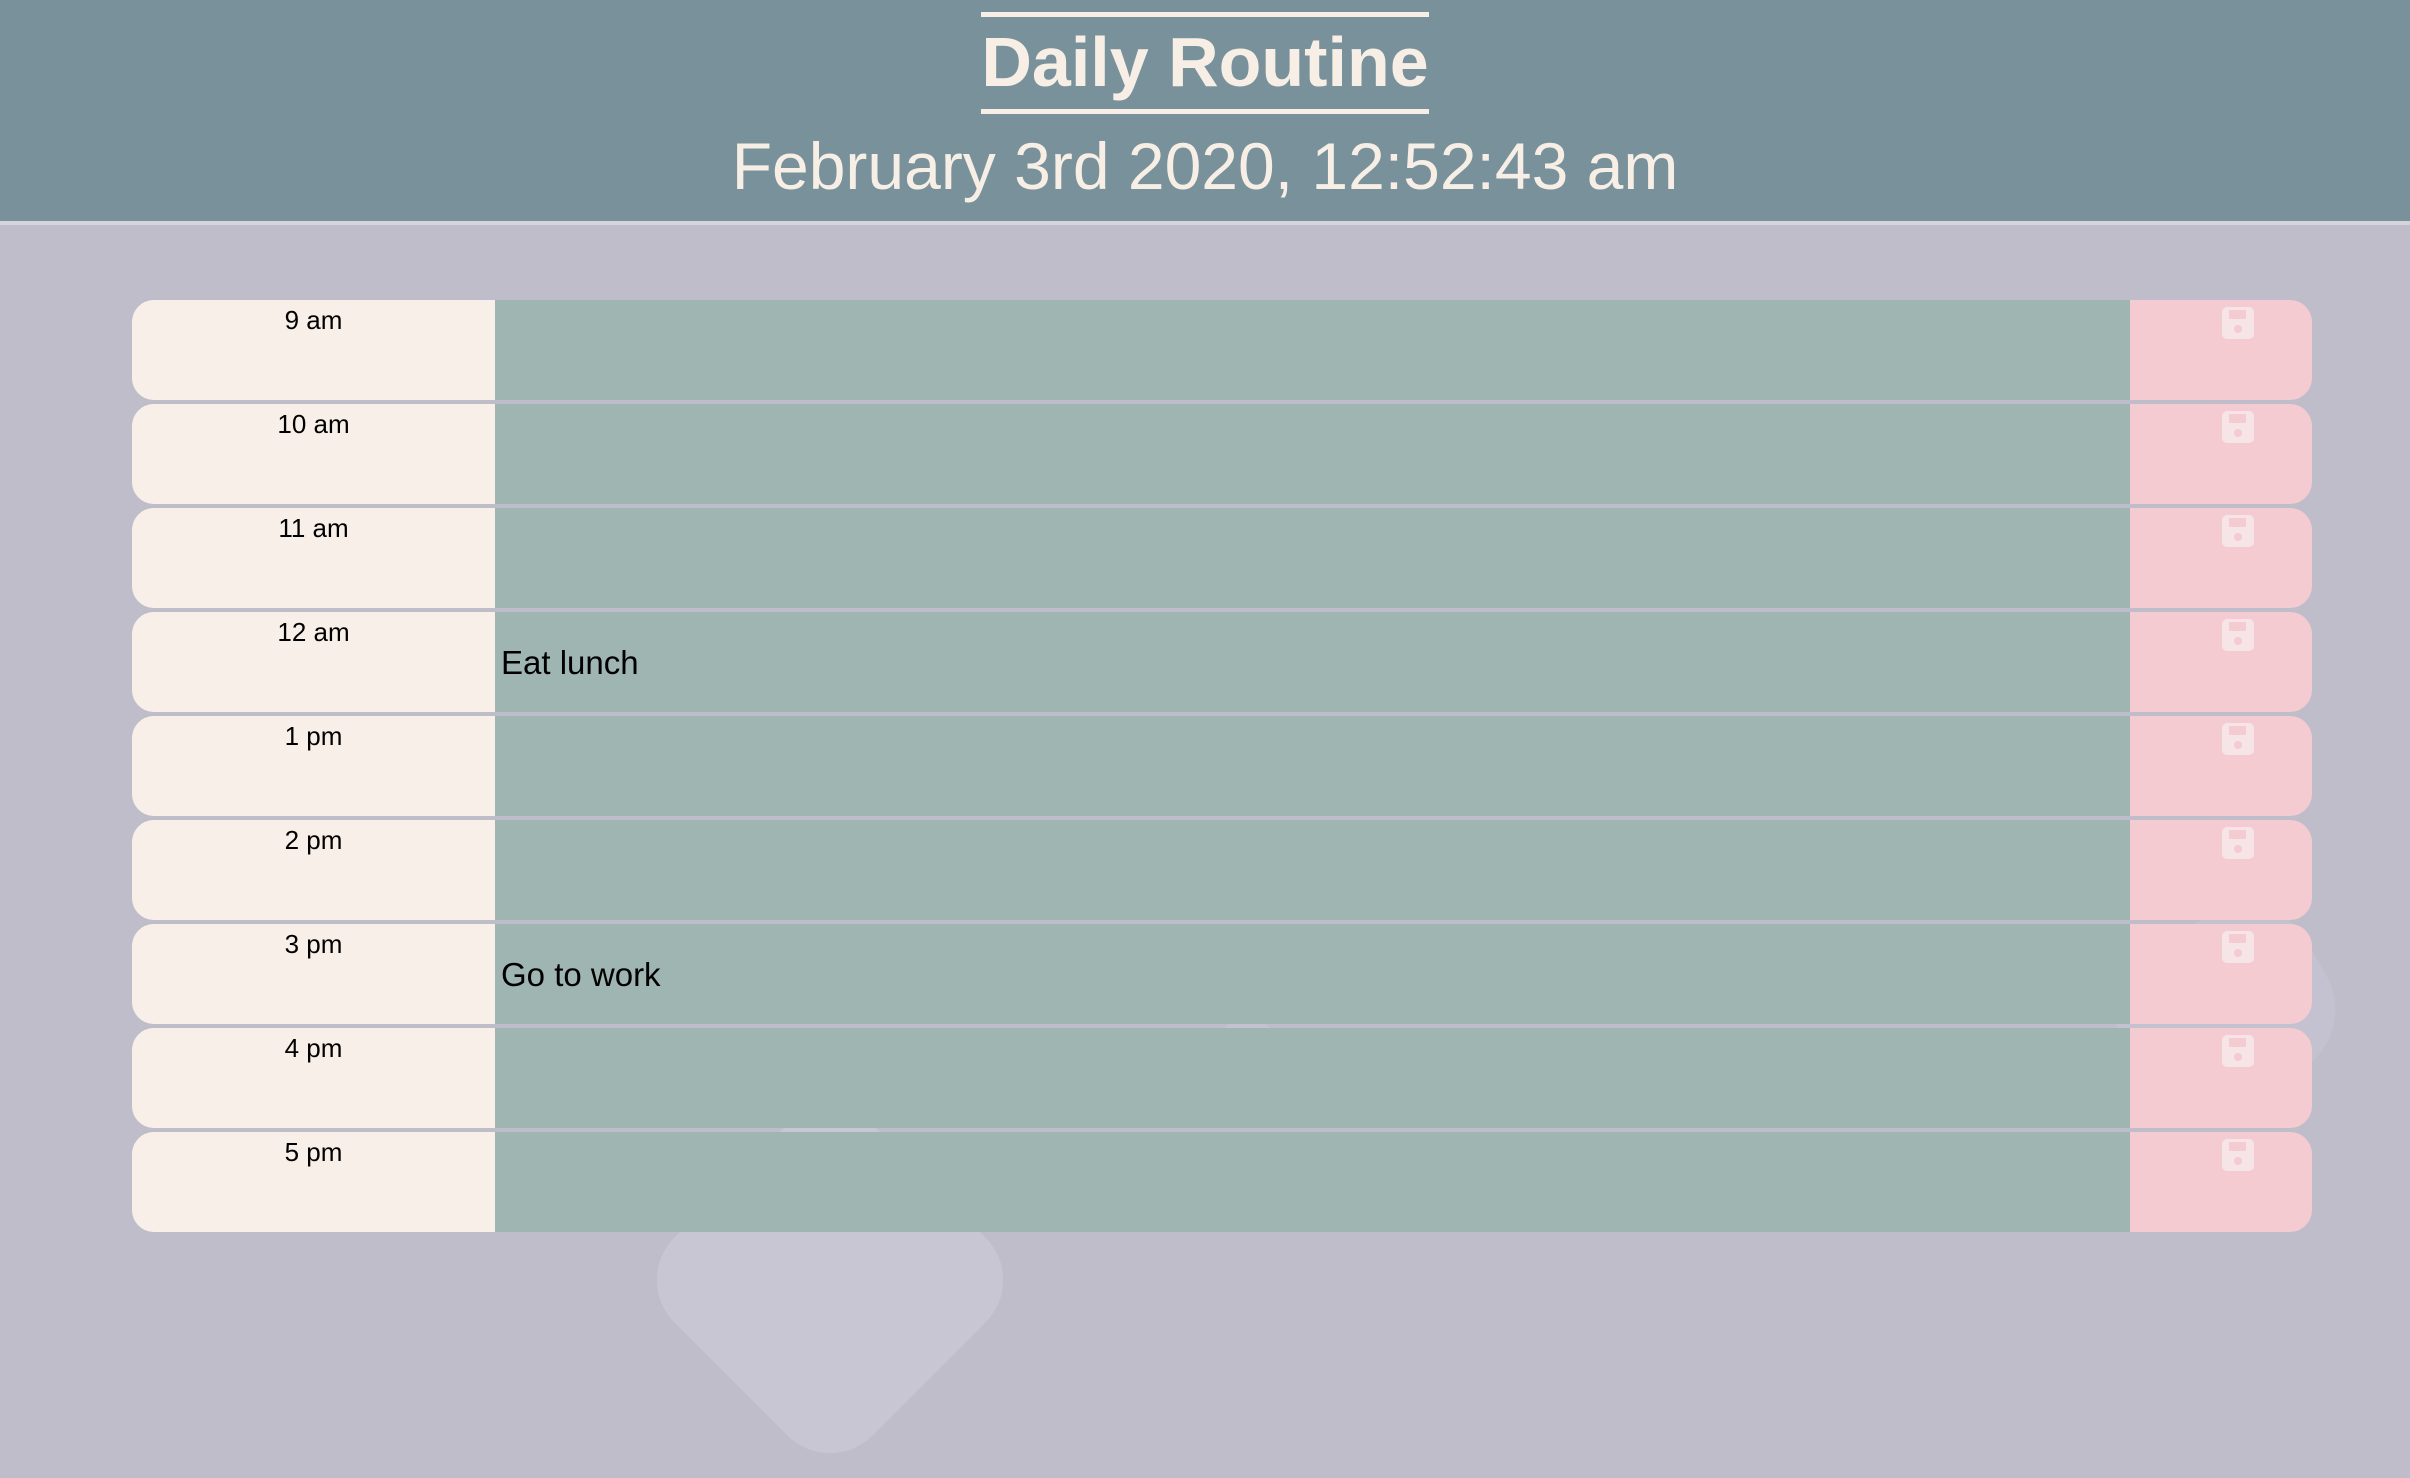 The height and width of the screenshot is (1478, 2410). I want to click on hour-label: 2 pm, so click(313, 870).